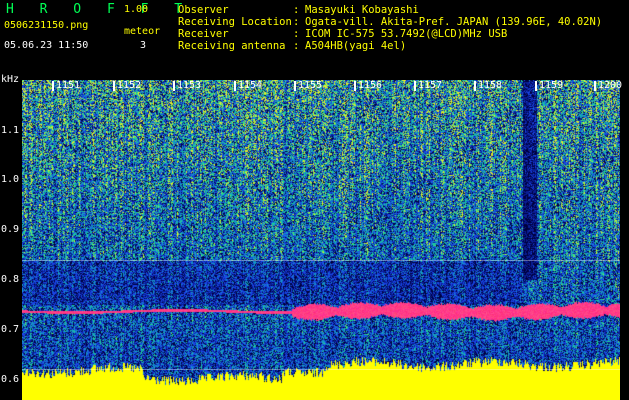  What do you see at coordinates (235, 22) in the screenshot?
I see `location-key: Receiving Location` at bounding box center [235, 22].